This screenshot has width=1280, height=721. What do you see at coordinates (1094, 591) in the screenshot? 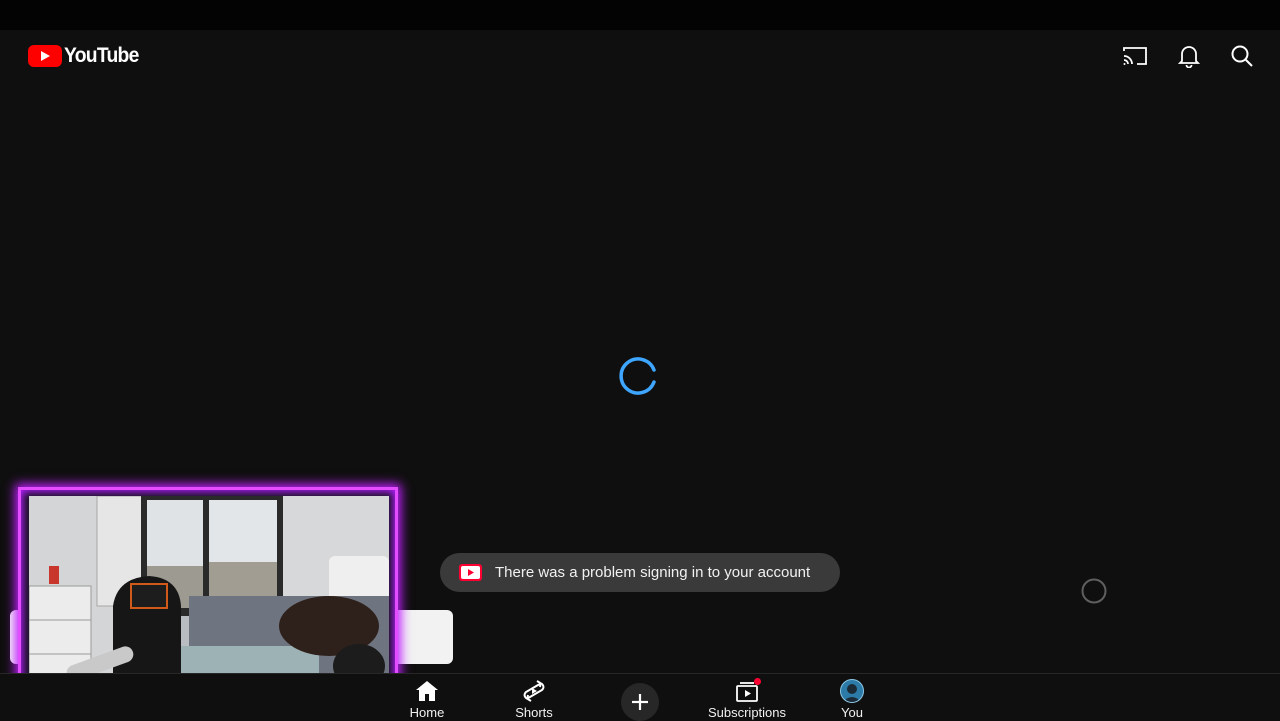
I see `small-loading-spinner-icon` at bounding box center [1094, 591].